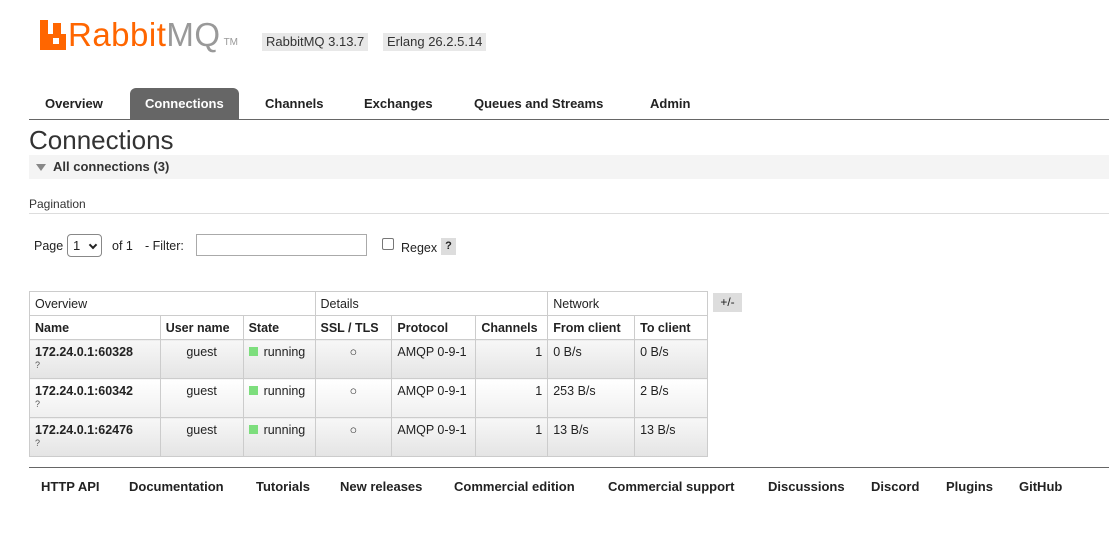 This screenshot has width=1109, height=533. Describe the element at coordinates (70, 486) in the screenshot. I see `footer-link-http-api: HTTP API` at that location.